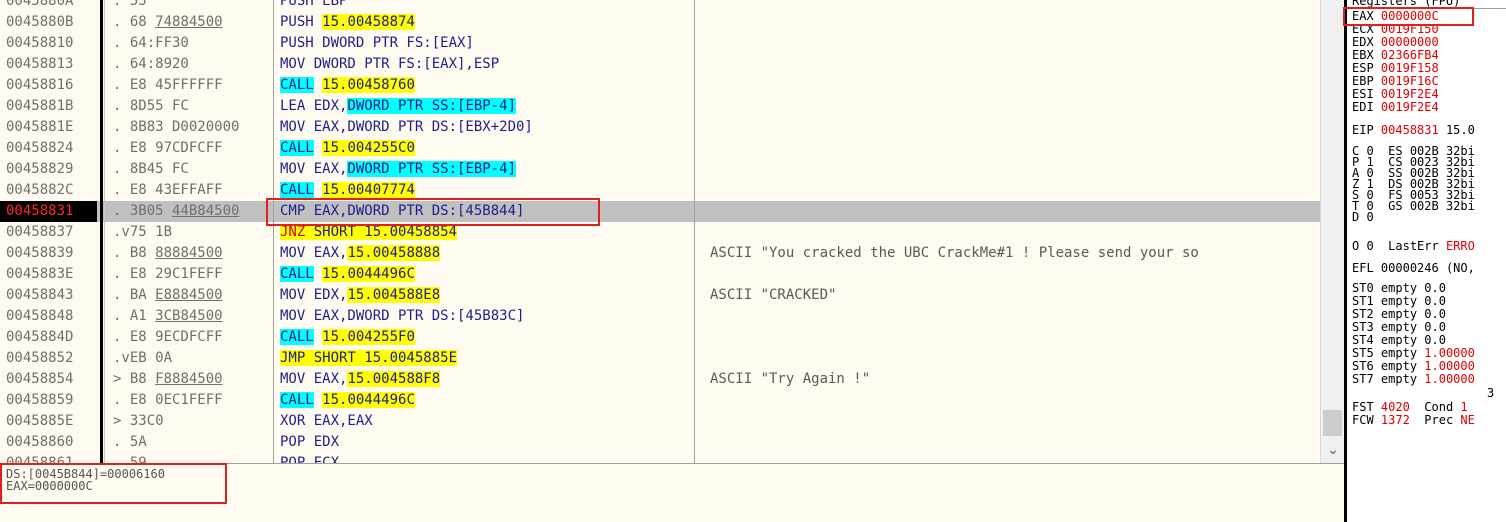 This screenshot has width=1506, height=522. I want to click on address-cell: 0045883E, so click(39, 274).